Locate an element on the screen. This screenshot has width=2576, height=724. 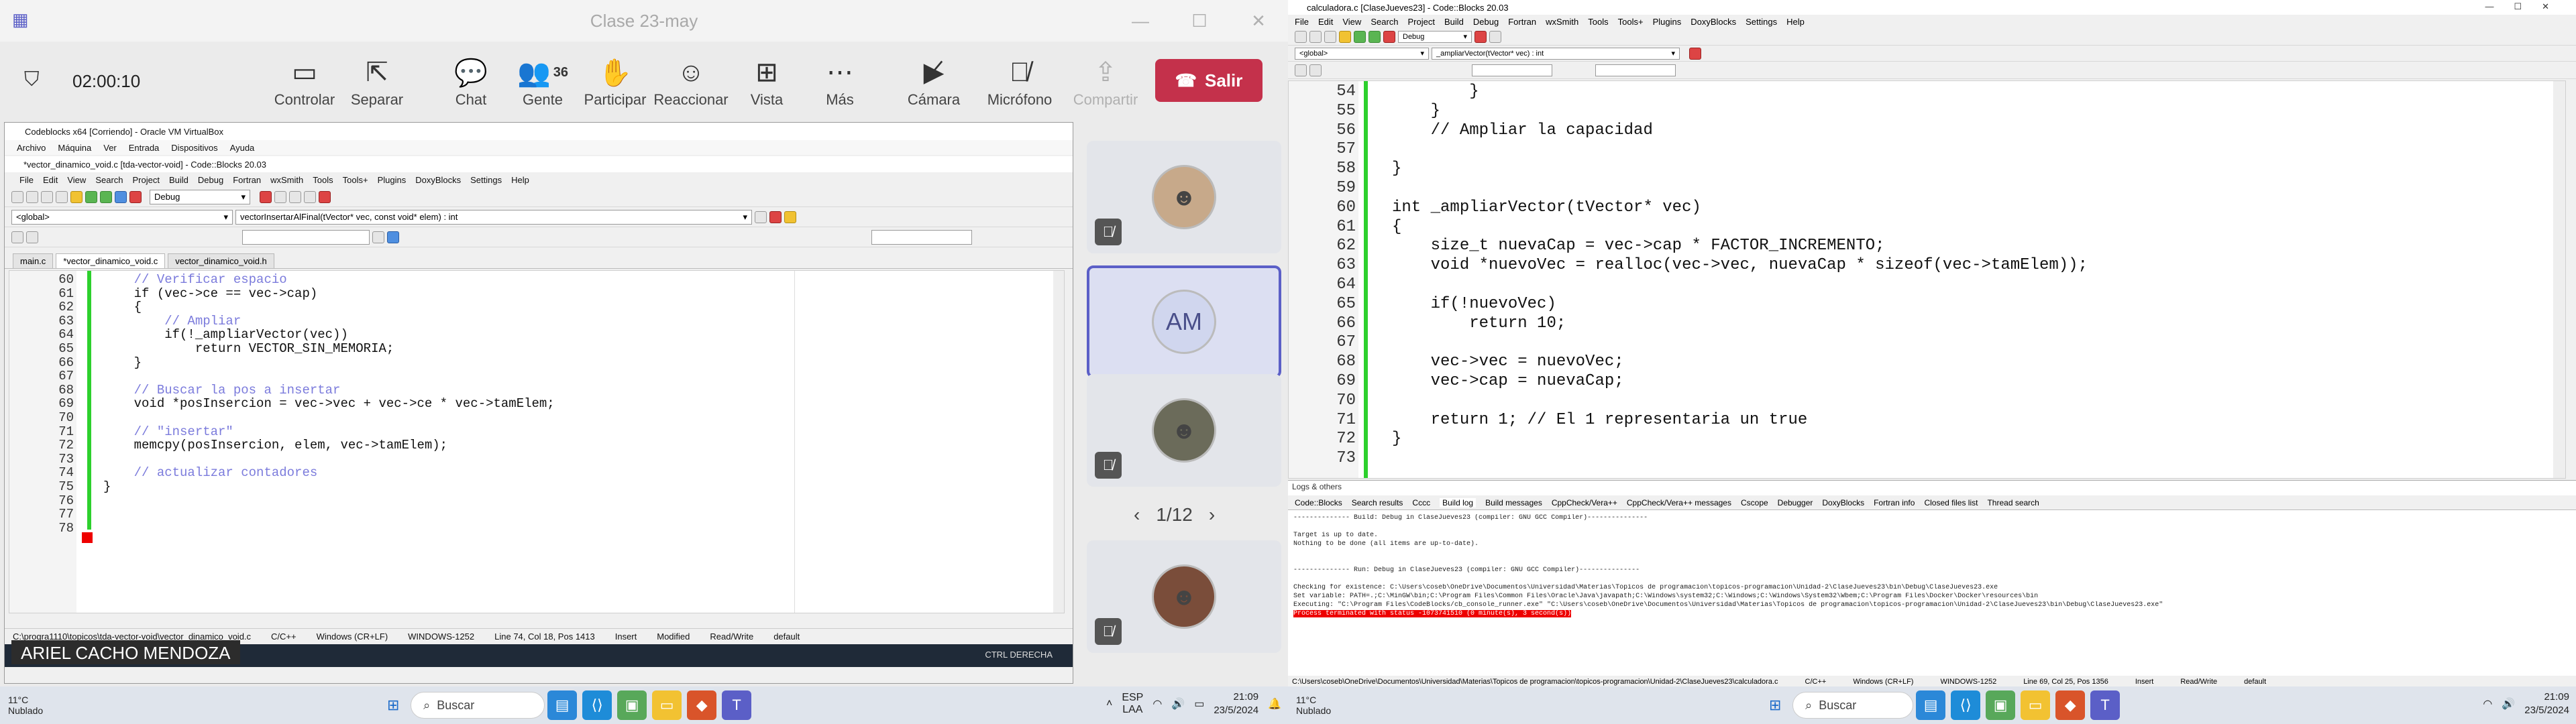
maximize-icon: ☐ is located at coordinates (1199, 21).